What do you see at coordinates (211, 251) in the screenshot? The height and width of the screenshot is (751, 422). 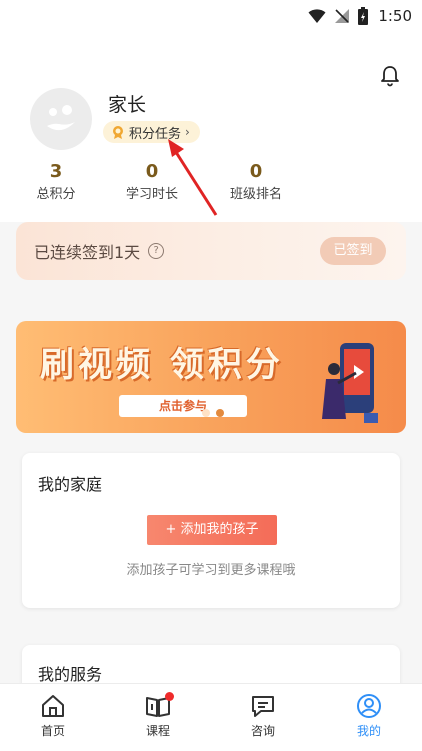 I see `checkin-card: 已连续签到1天 ? 已签到` at bounding box center [211, 251].